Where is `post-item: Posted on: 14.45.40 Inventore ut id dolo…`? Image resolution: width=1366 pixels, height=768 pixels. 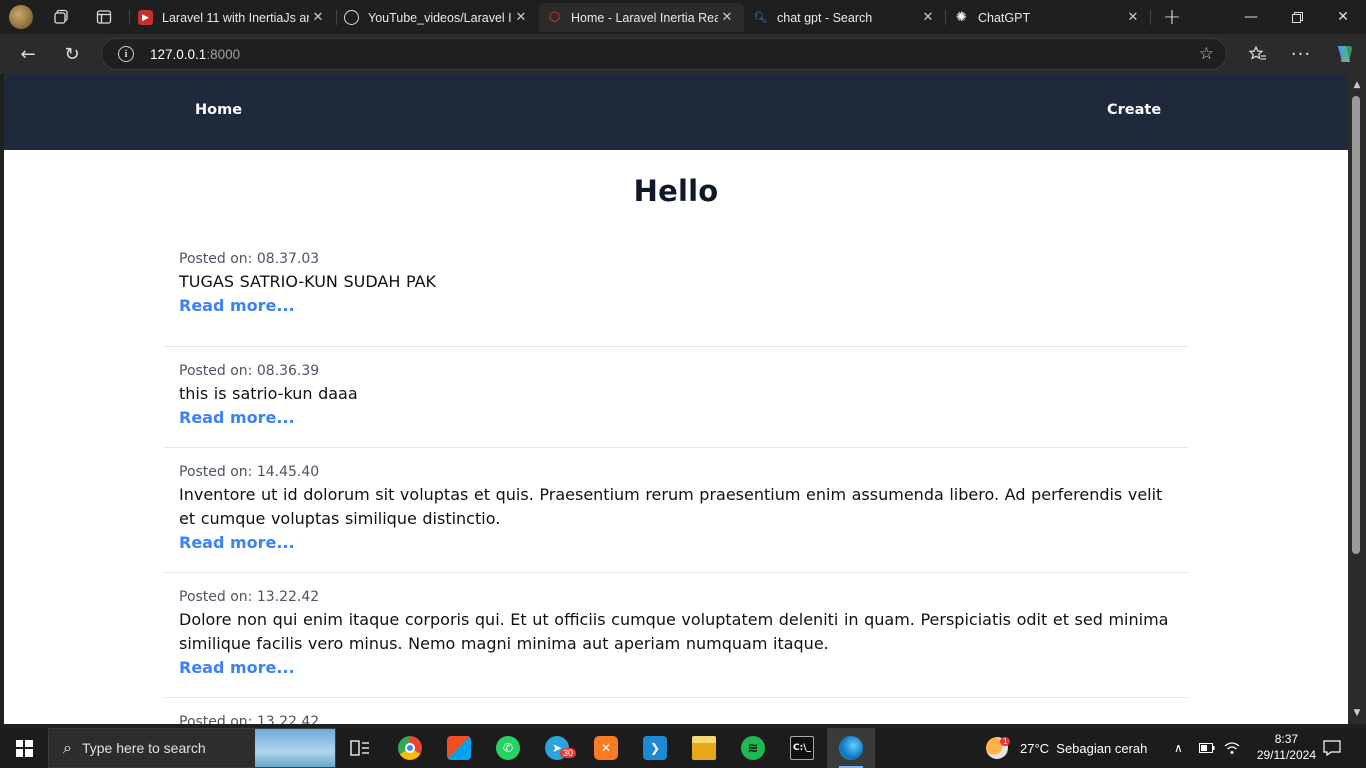
post-item: Posted on: 14.45.40 Inventore ut id dolo… is located at coordinates (676, 510).